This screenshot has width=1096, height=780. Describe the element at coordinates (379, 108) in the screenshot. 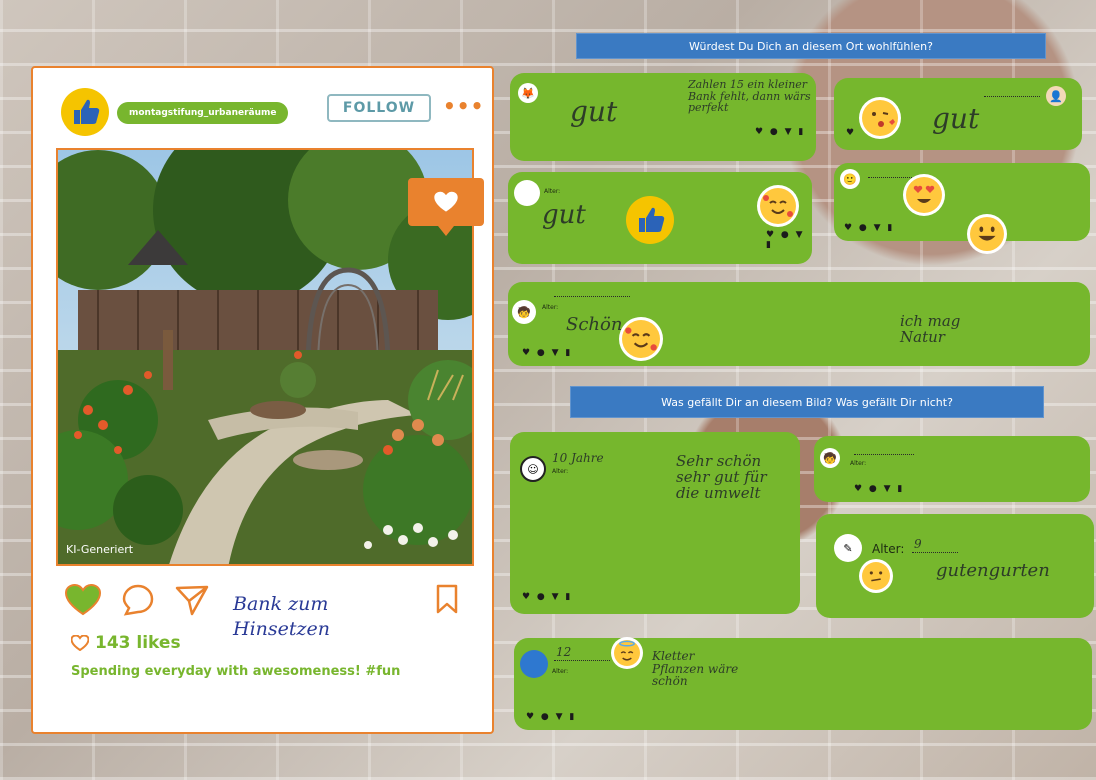

I see `follow-button: FOLLOW` at that location.